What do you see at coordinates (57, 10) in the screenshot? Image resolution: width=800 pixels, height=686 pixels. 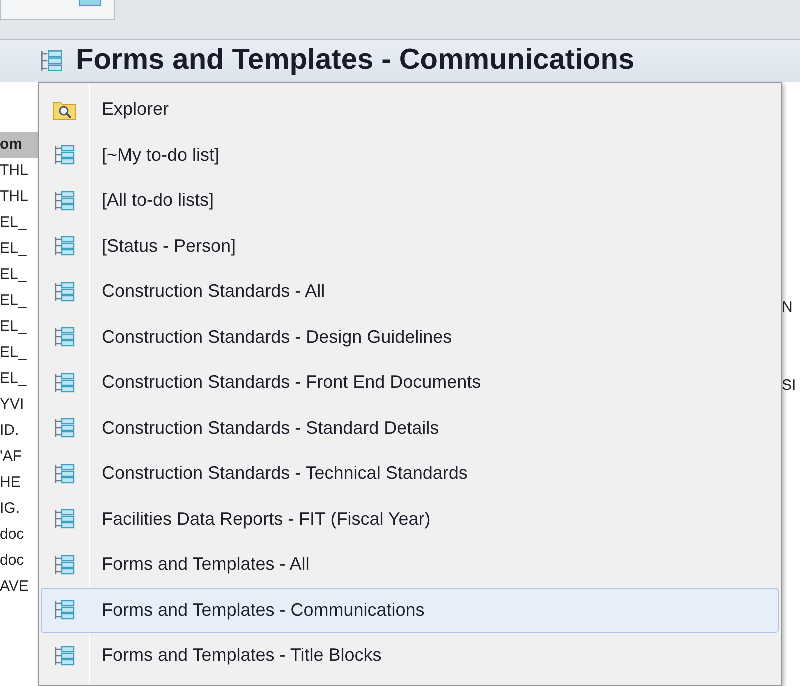 I see `tab` at bounding box center [57, 10].